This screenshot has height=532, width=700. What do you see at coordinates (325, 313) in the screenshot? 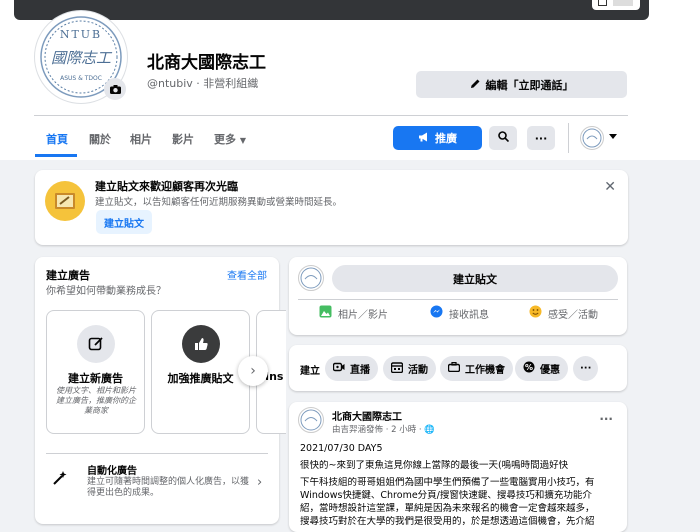
I see `photo-icon` at bounding box center [325, 313].